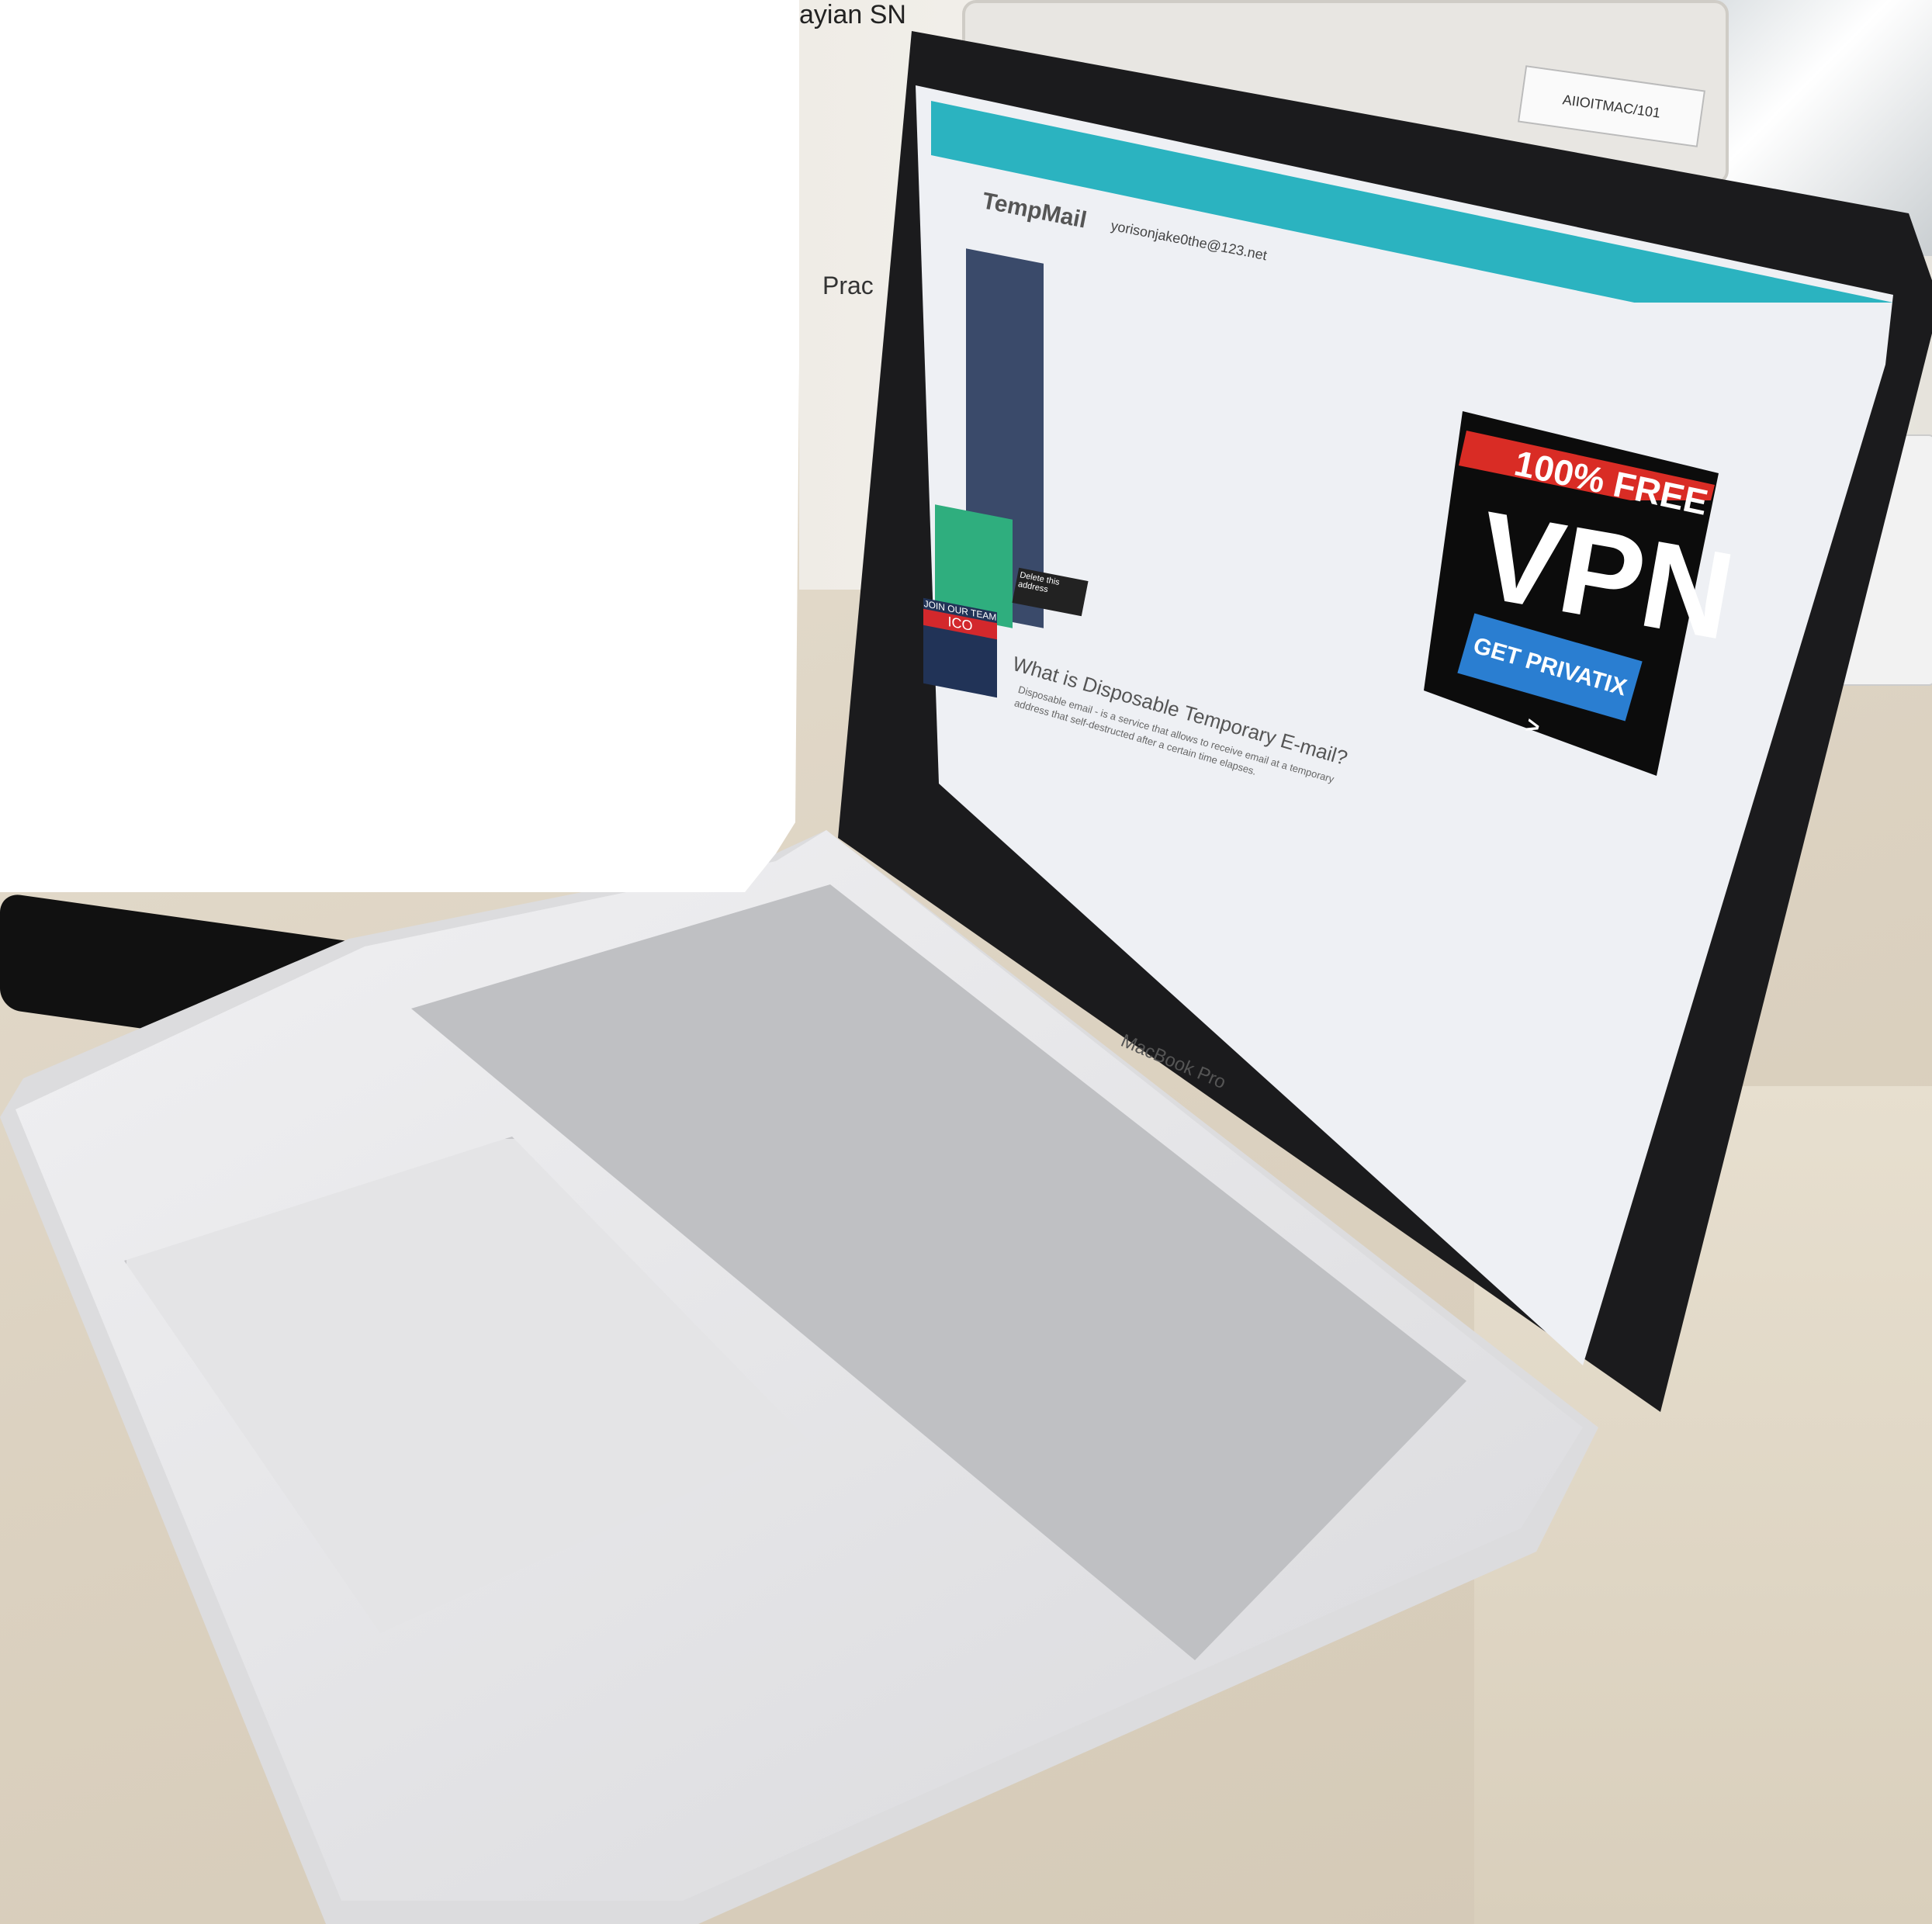 This screenshot has height=1924, width=1932. Describe the element at coordinates (848, 285) in the screenshot. I see `background-sign: Prac` at that location.